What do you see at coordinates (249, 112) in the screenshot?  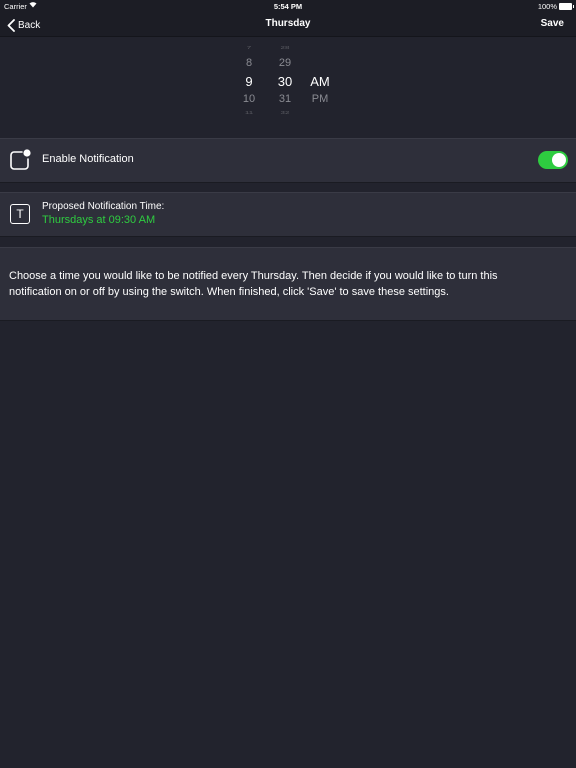 I see `picker-item: 11` at bounding box center [249, 112].